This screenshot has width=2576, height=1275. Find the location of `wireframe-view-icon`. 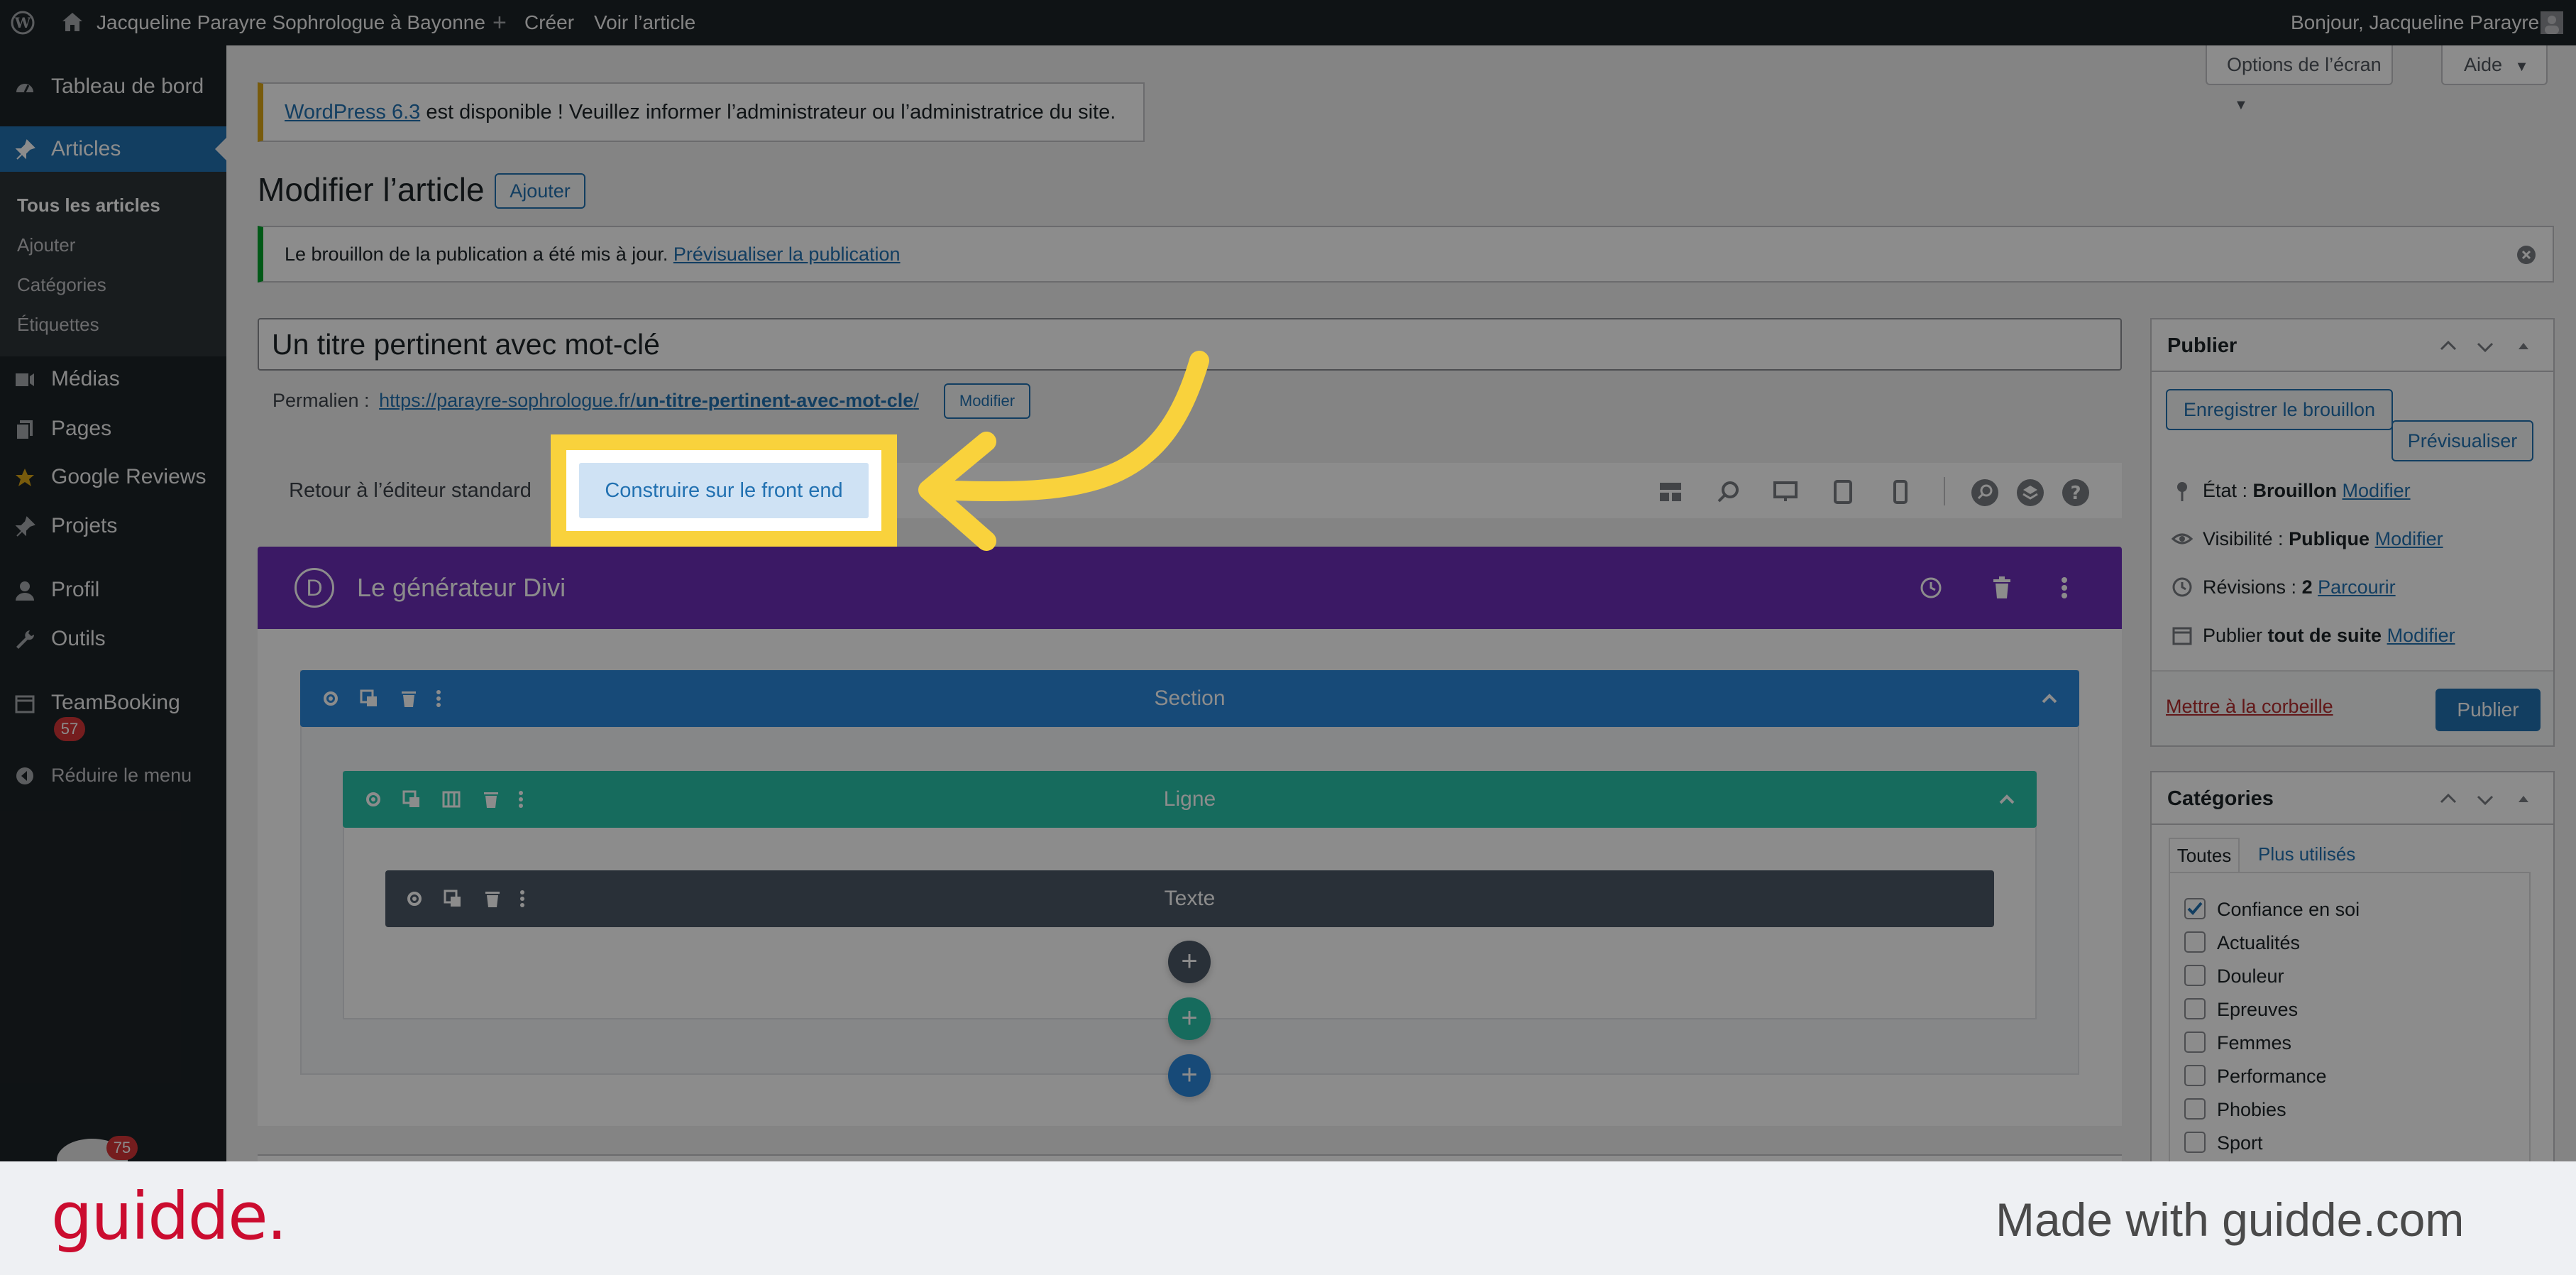

wireframe-view-icon is located at coordinates (1670, 492).